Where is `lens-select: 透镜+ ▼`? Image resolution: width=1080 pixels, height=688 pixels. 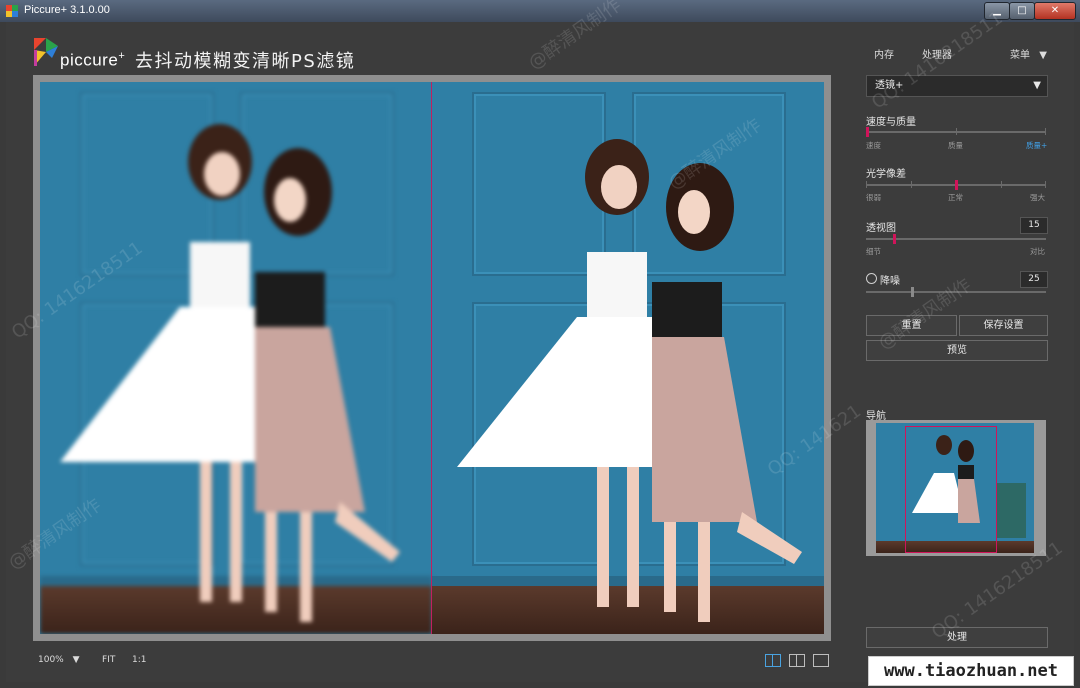 lens-select: 透镜+ ▼ is located at coordinates (957, 86).